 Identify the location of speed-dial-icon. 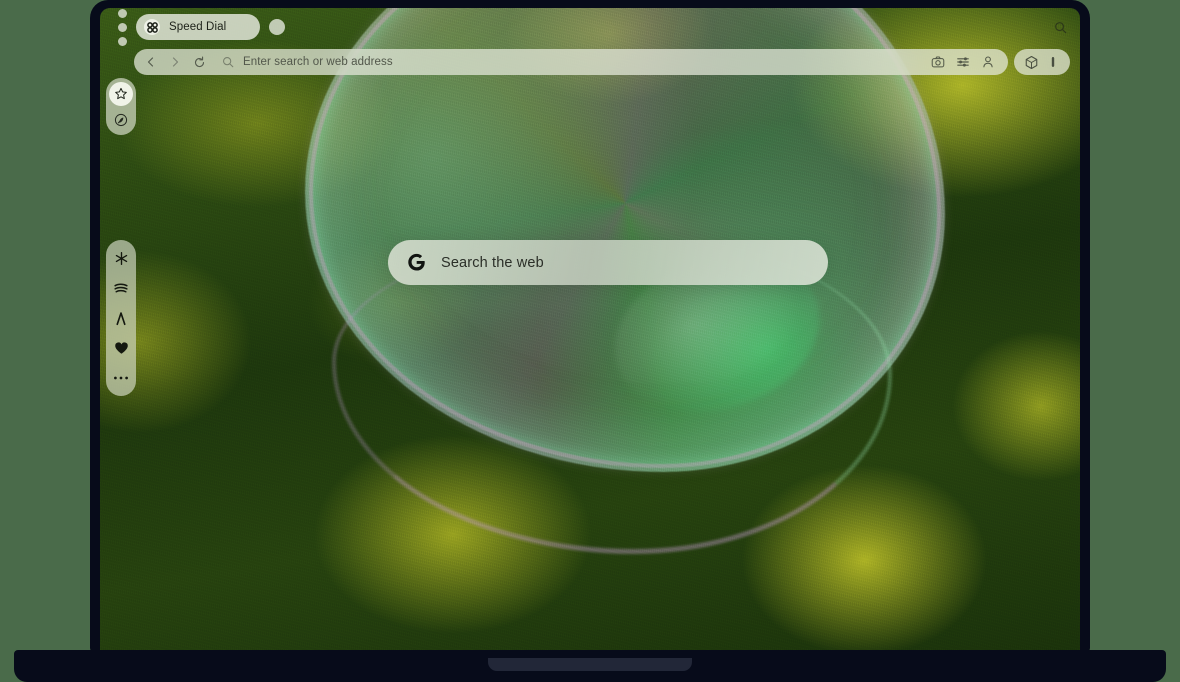
(152, 27).